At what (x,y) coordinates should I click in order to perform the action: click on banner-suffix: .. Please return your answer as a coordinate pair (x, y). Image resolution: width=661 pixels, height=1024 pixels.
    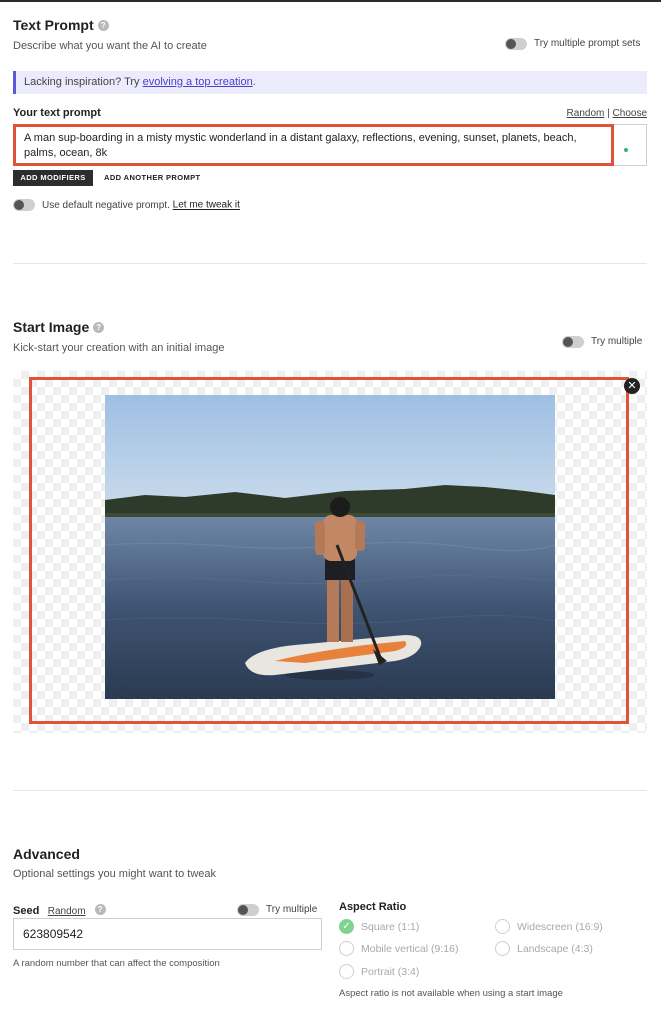
    Looking at the image, I should click on (254, 82).